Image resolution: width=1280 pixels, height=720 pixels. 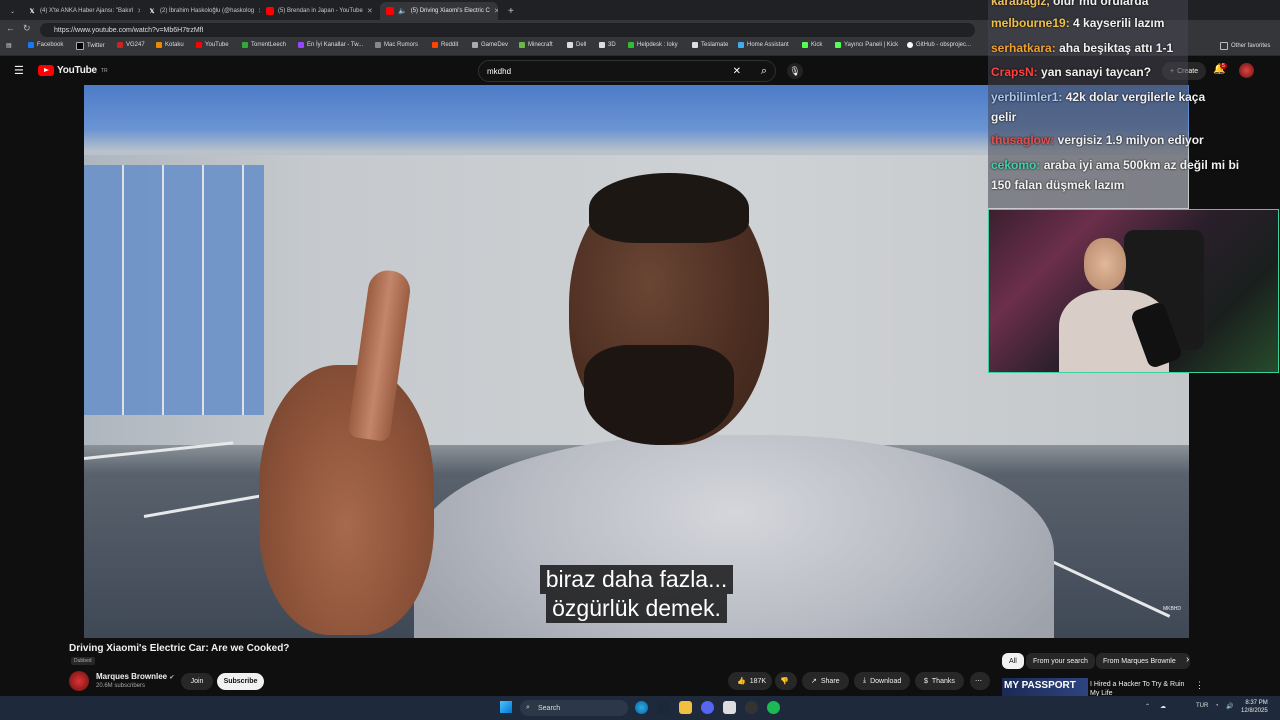 I want to click on bookmark-item: Teslamate, so click(x=710, y=45).